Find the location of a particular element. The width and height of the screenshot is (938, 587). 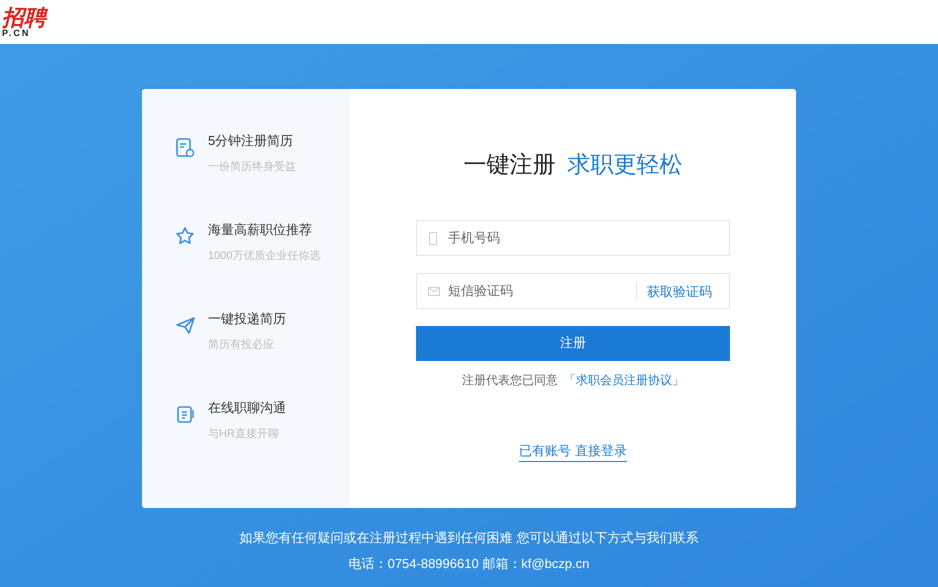

feature-subtitle: 简历有投必应 is located at coordinates (241, 345).